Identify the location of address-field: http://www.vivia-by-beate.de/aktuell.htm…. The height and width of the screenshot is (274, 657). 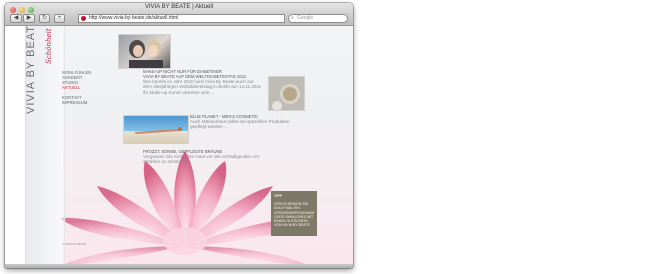
(181, 18).